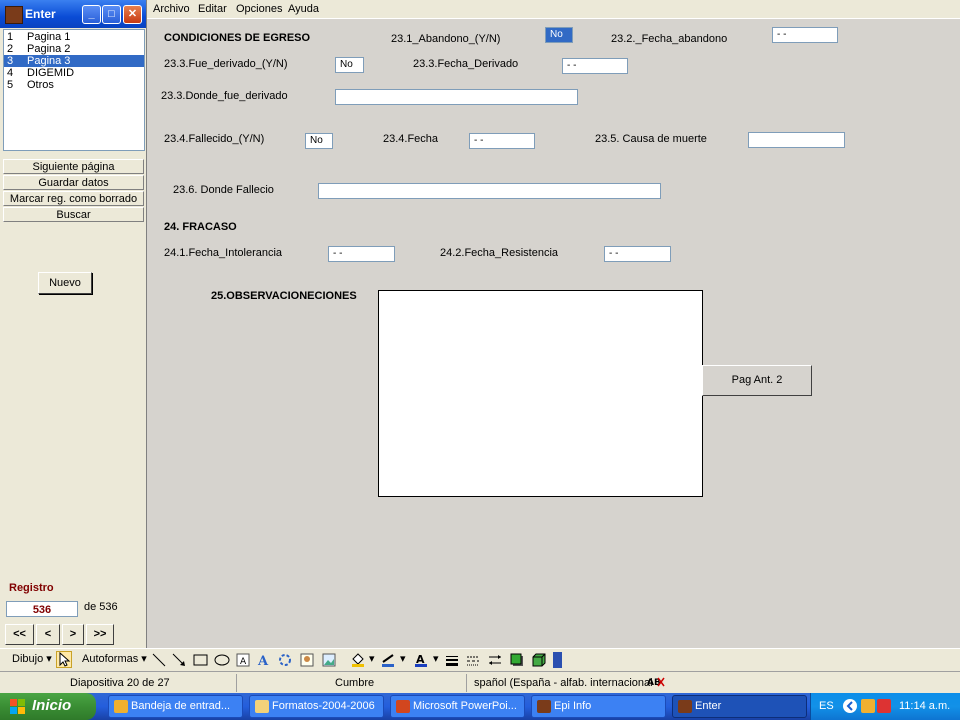 The width and height of the screenshot is (960, 720). Describe the element at coordinates (796, 140) in the screenshot. I see `causa-muerte-field` at that location.